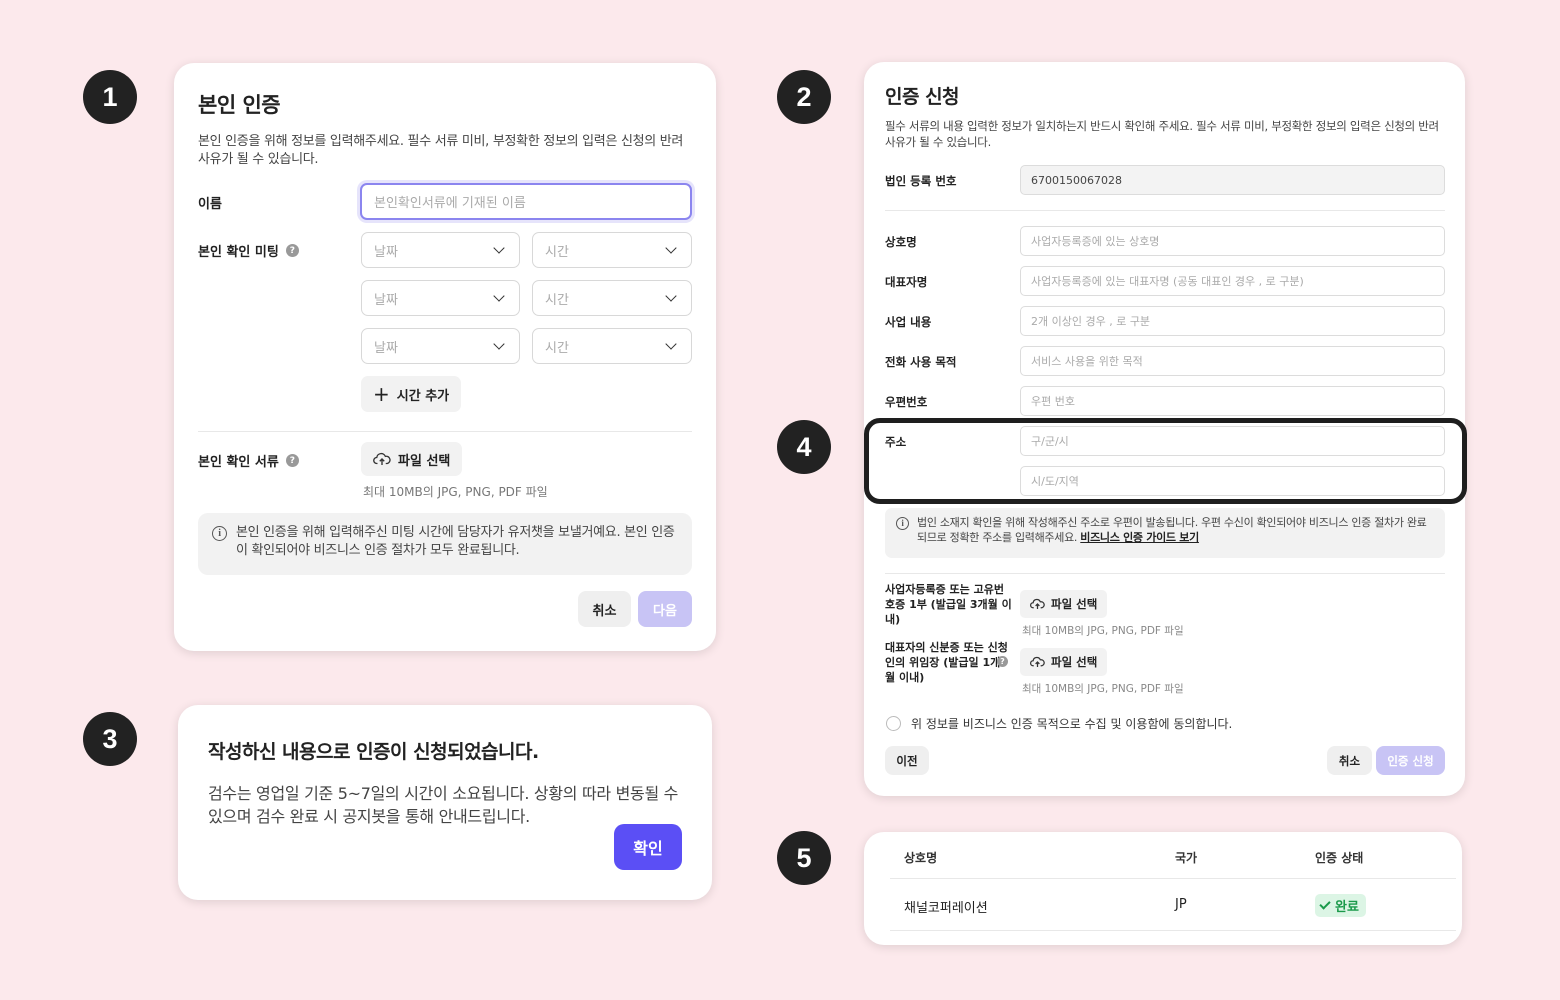 This screenshot has width=1560, height=1000. What do you see at coordinates (1072, 724) in the screenshot?
I see `agree-text: 위 정보를 비즈니스 인증 목적으로 수집 및 이용함에 동의합니다.` at bounding box center [1072, 724].